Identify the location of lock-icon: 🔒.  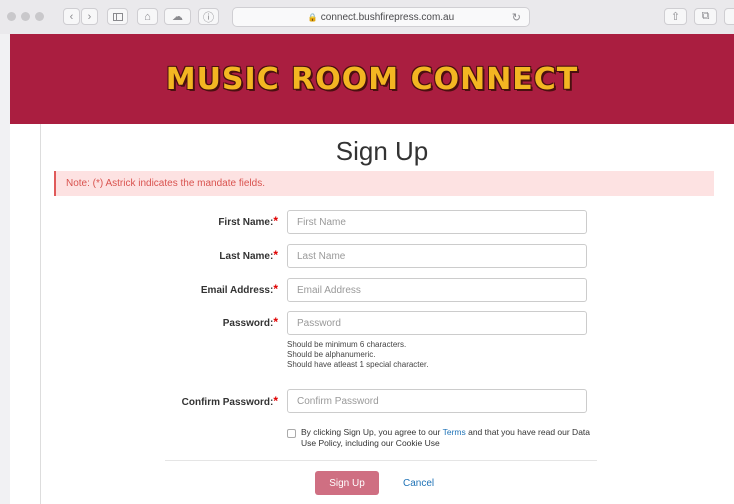
(312, 17).